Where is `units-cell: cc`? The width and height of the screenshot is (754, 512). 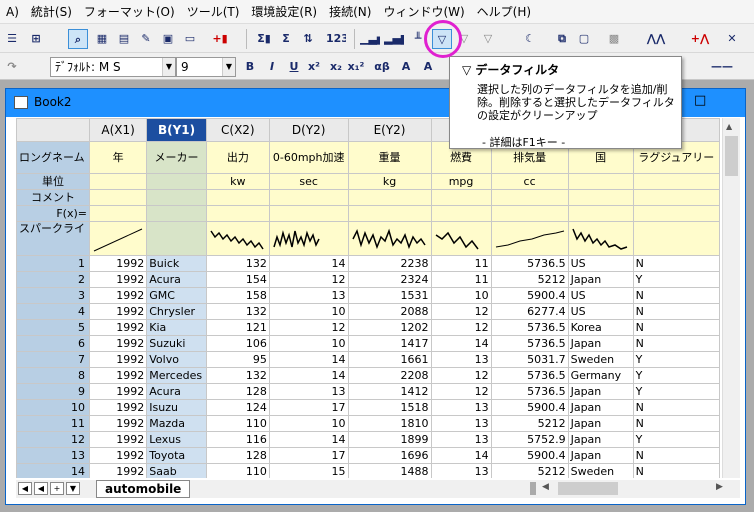
units-cell: cc is located at coordinates (529, 181).